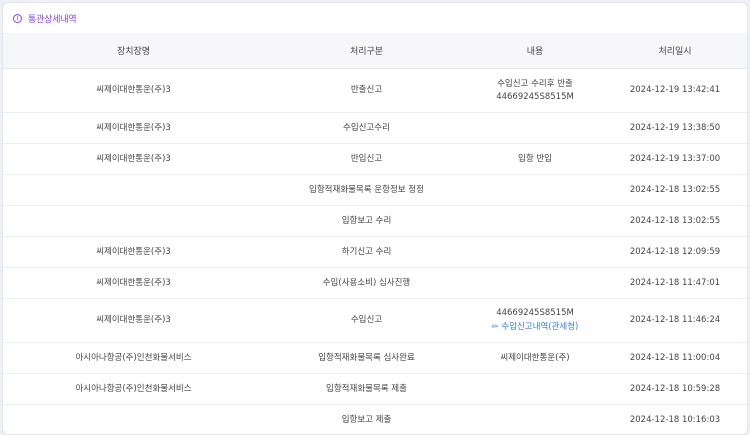 The height and width of the screenshot is (435, 750). I want to click on content-cell: 입항 반입, so click(535, 159).